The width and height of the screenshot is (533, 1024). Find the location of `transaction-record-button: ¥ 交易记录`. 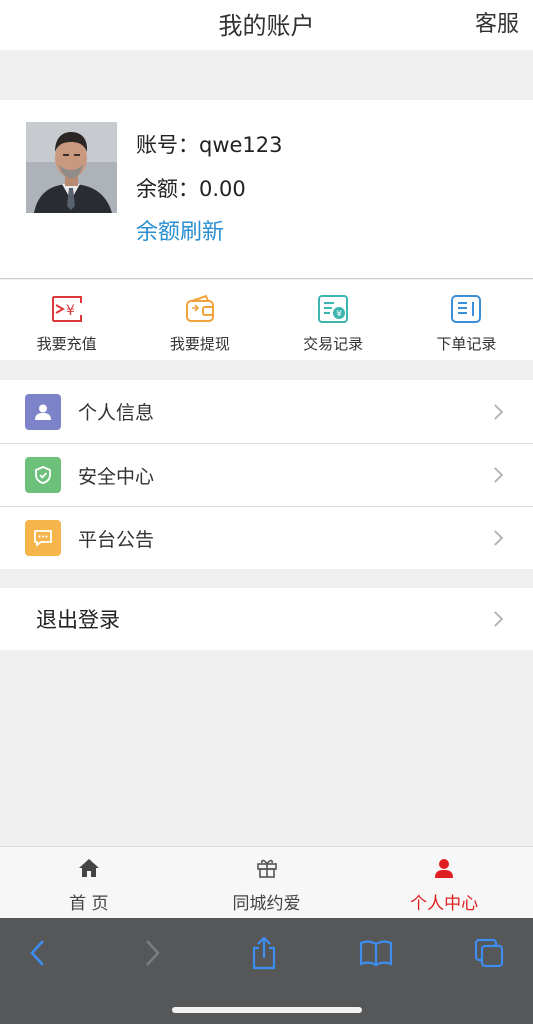

transaction-record-button: ¥ 交易记录 is located at coordinates (333, 320).